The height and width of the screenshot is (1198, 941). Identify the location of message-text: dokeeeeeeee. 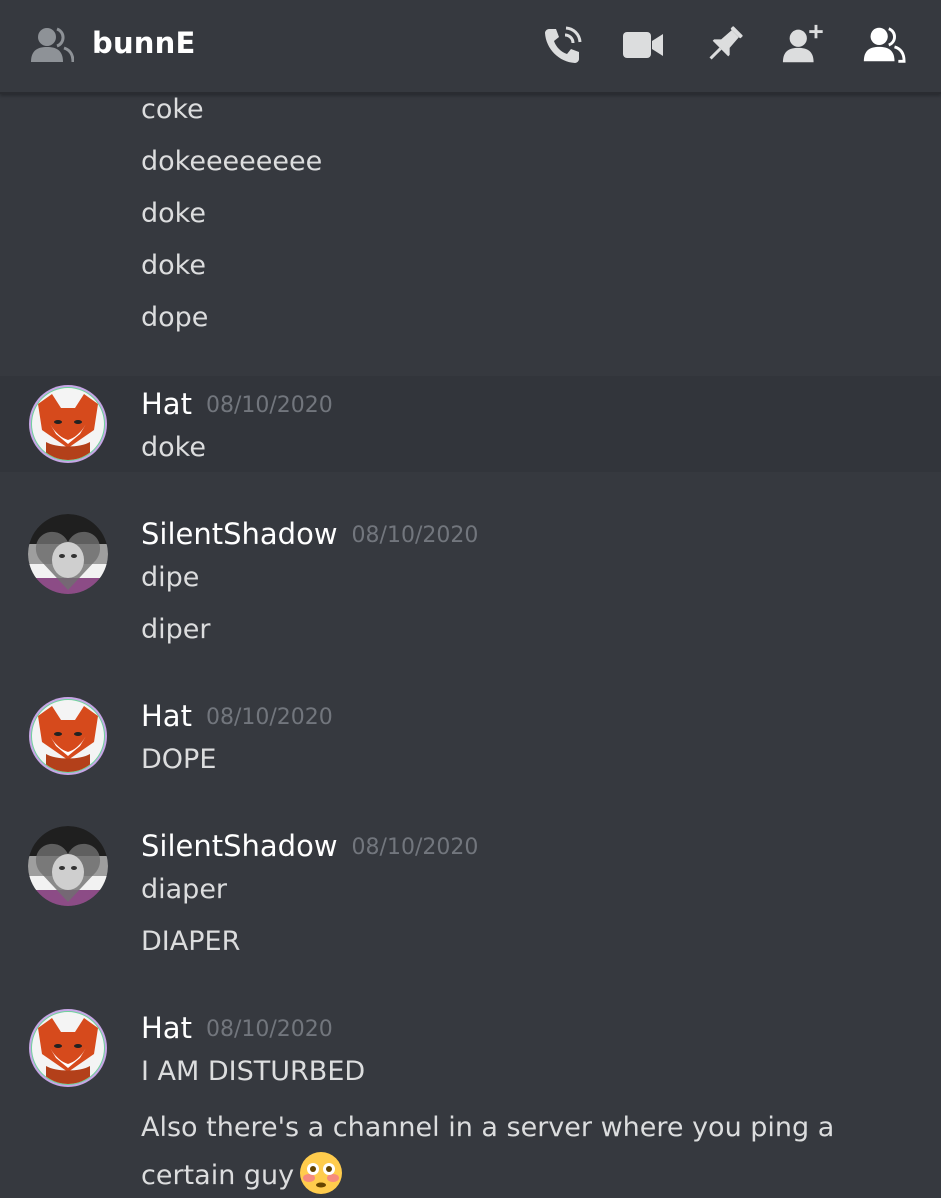
(232, 161).